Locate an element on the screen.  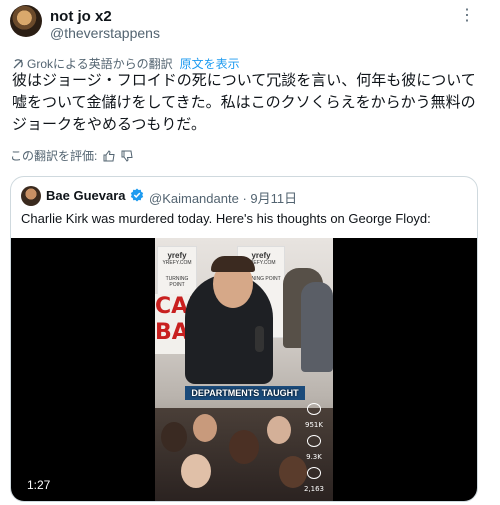
verified-badge-icon is located at coordinates (137, 195).